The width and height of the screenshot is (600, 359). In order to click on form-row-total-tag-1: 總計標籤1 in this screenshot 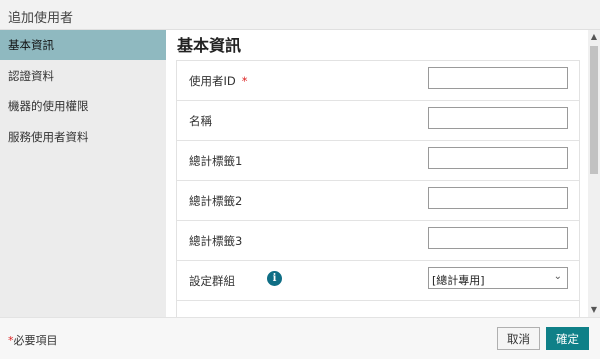, I will do `click(378, 161)`.